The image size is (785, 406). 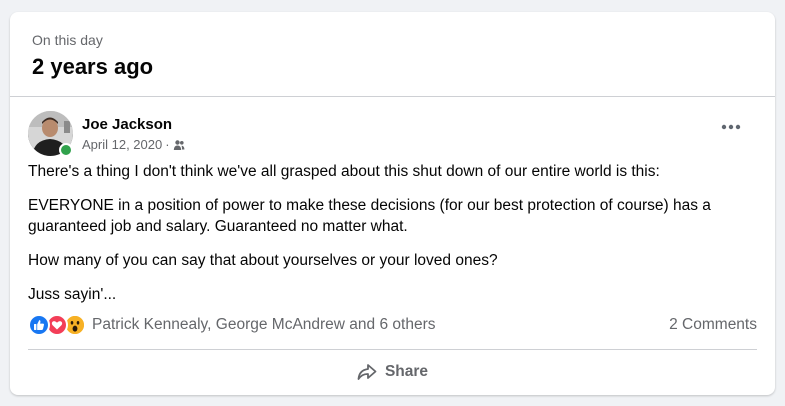 What do you see at coordinates (39, 325) in the screenshot?
I see `like-icon` at bounding box center [39, 325].